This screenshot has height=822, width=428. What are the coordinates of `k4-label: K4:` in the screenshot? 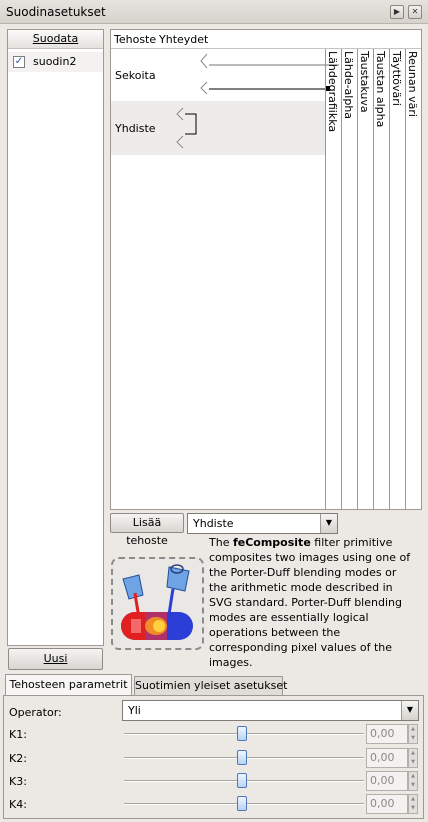 It's located at (18, 804).